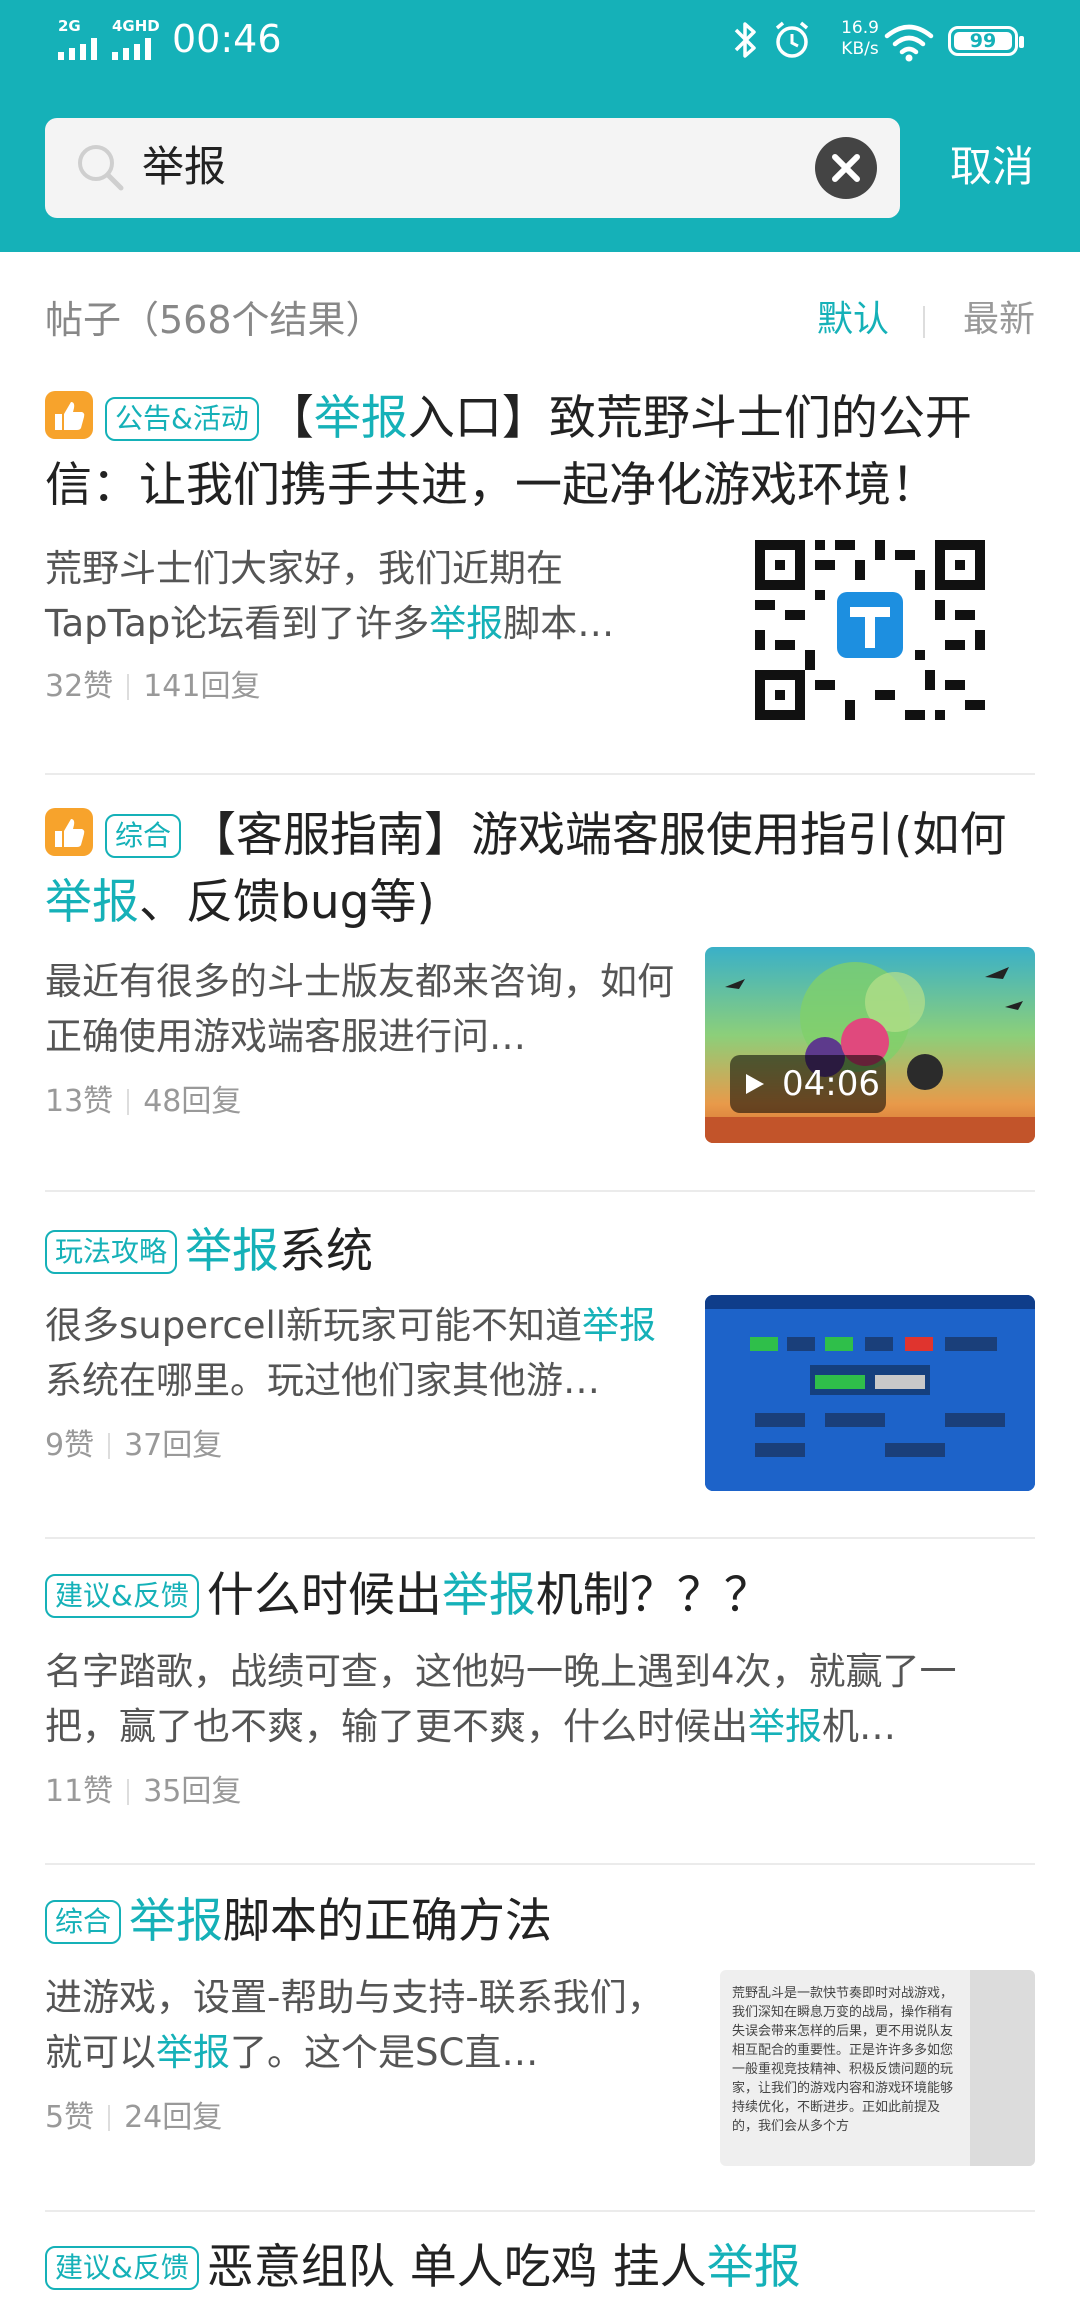 Image resolution: width=1080 pixels, height=2316 pixels. I want to click on signal-4g-icon: 4GHD, so click(139, 40).